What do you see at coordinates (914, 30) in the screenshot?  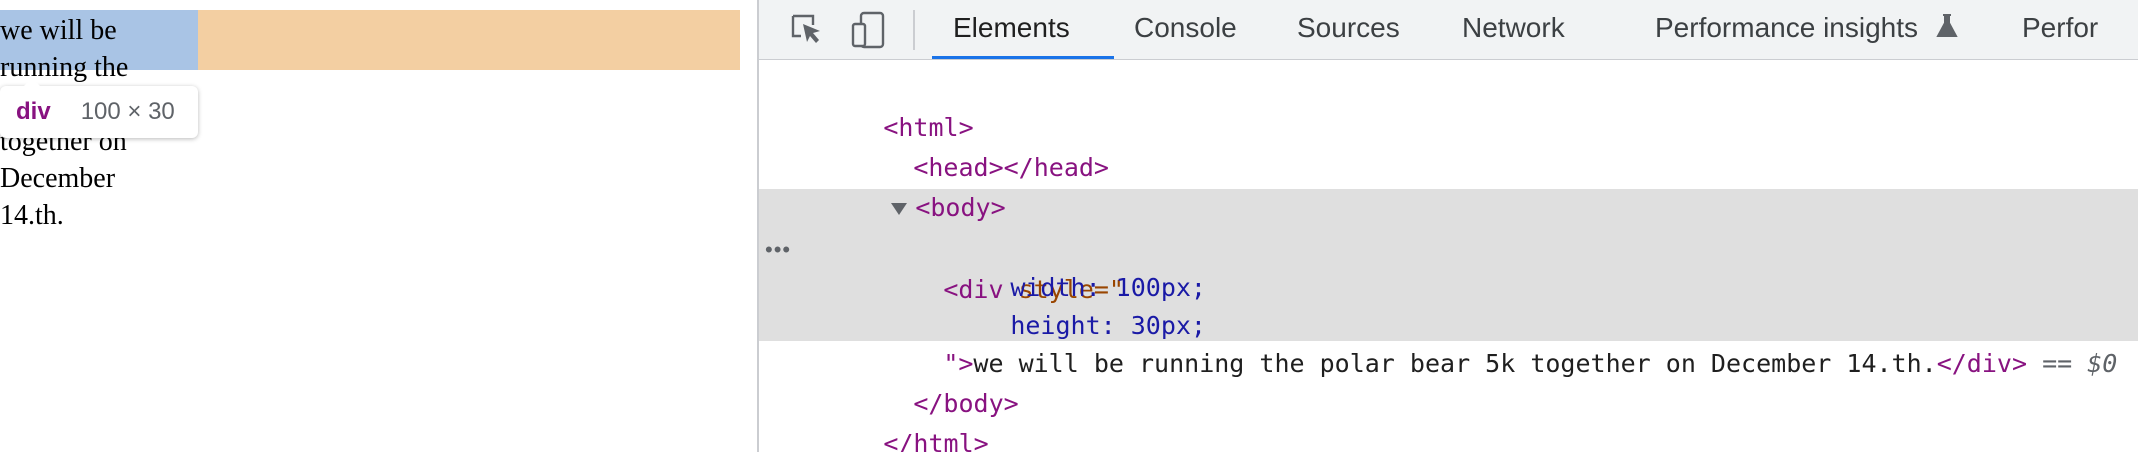 I see `toolbar-separator` at bounding box center [914, 30].